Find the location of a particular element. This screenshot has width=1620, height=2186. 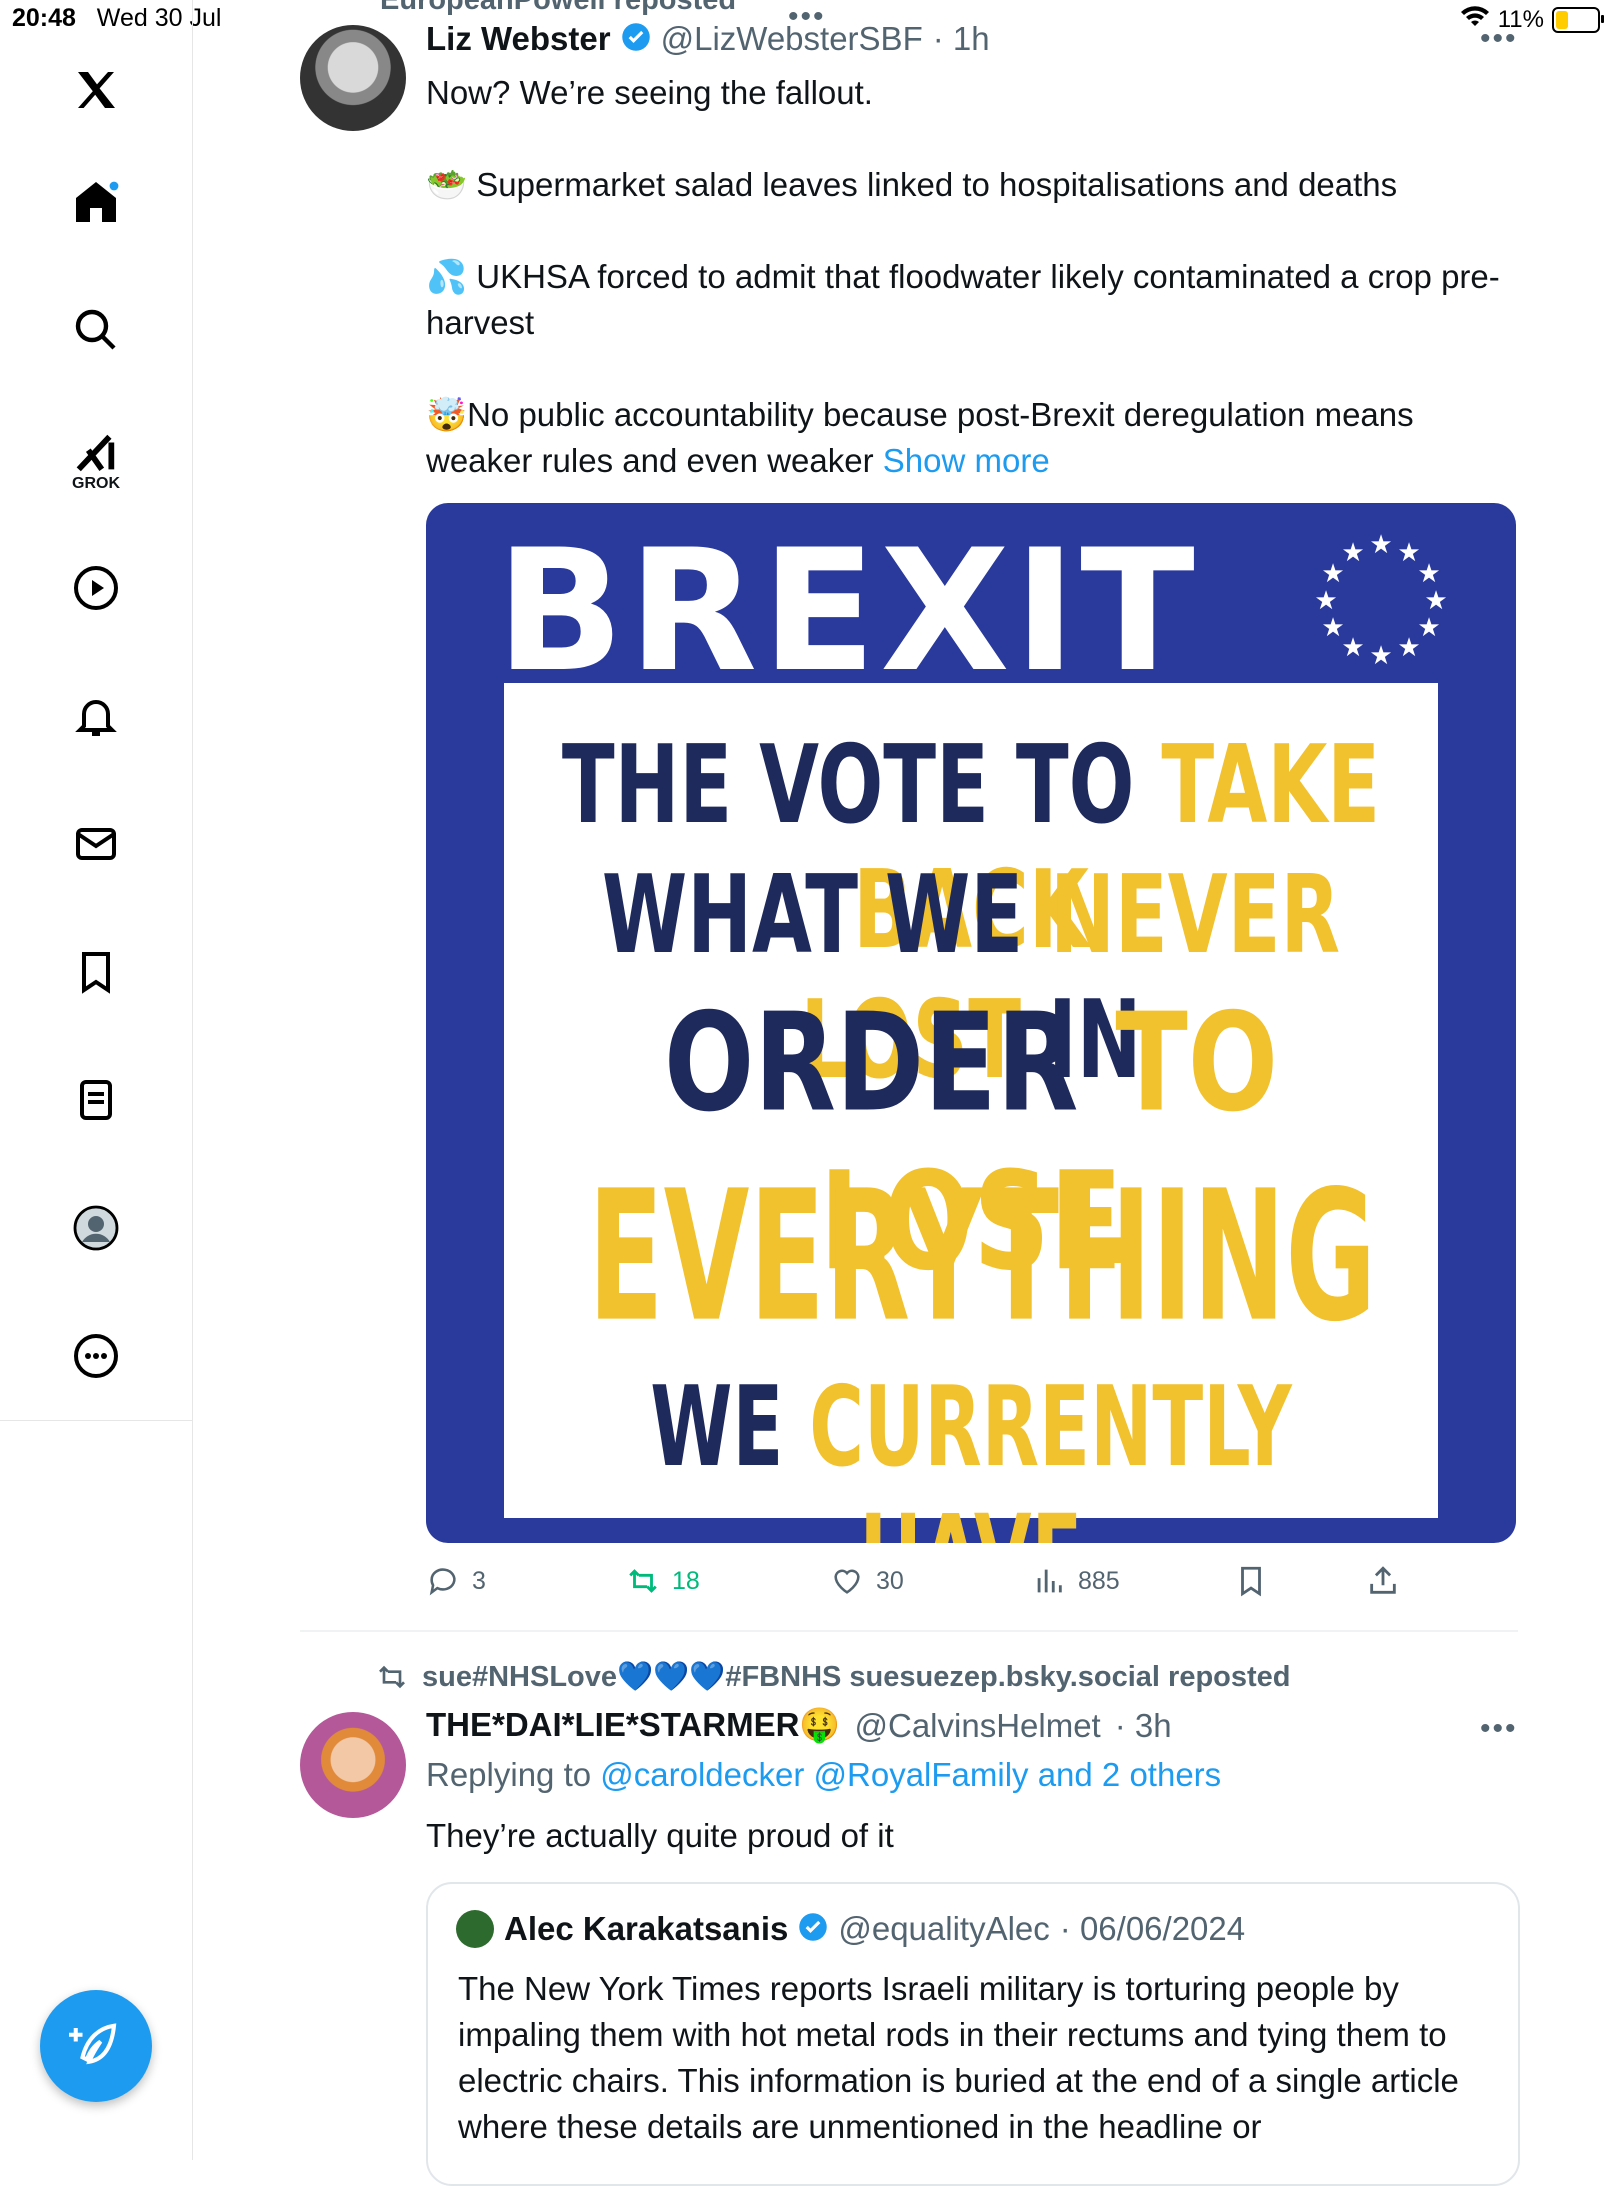

slogan-line-5: WE CURRENTLY HAVE is located at coordinates (971, 1453).